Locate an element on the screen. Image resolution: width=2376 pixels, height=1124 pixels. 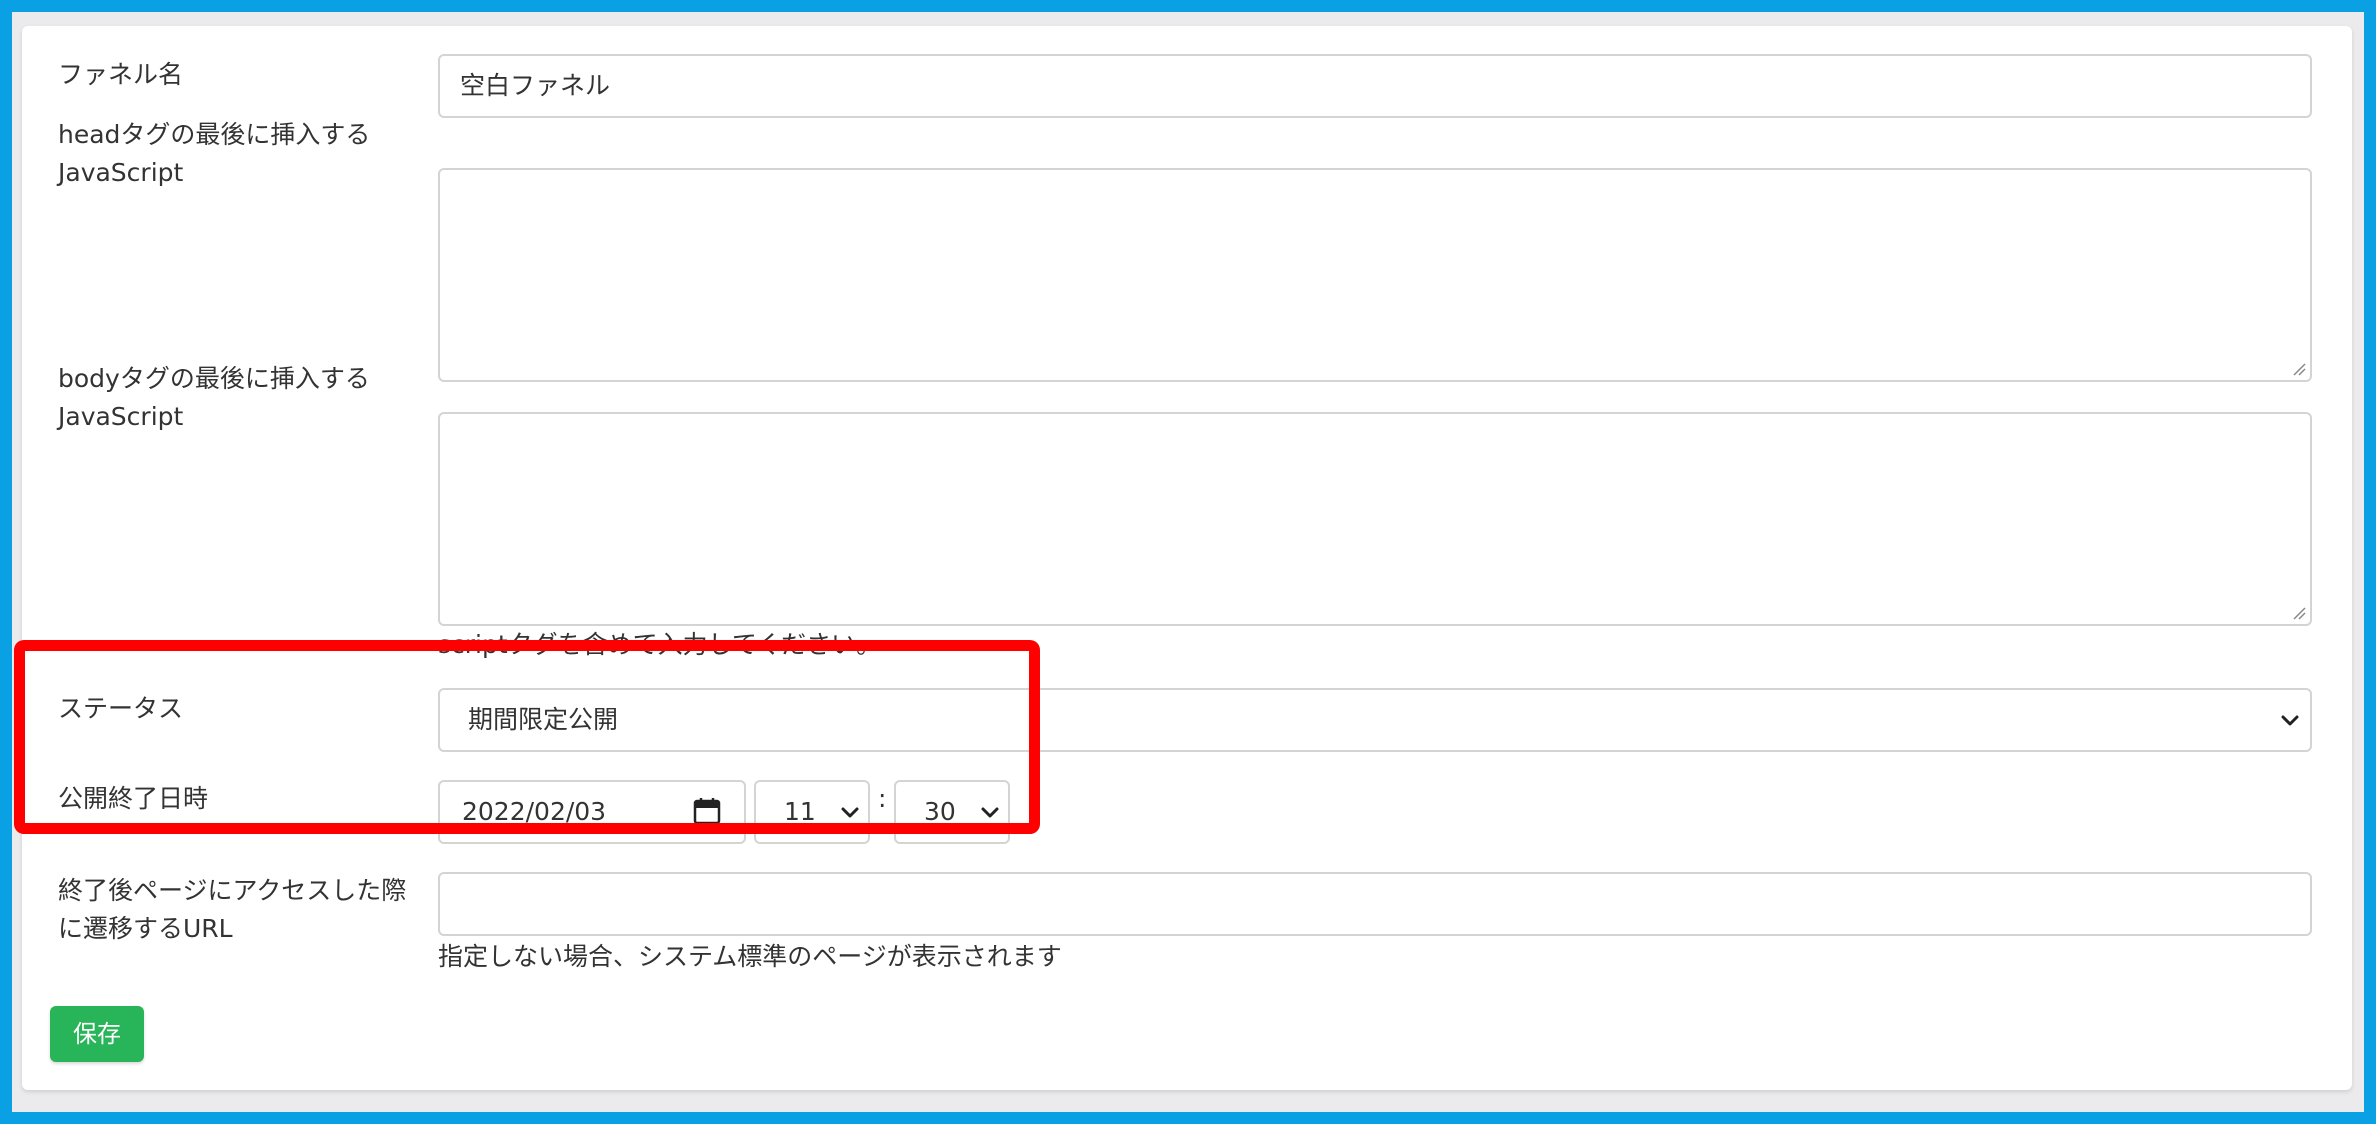
head-js-label: headタグの最後に挿入する JavaScript is located at coordinates (214, 153).